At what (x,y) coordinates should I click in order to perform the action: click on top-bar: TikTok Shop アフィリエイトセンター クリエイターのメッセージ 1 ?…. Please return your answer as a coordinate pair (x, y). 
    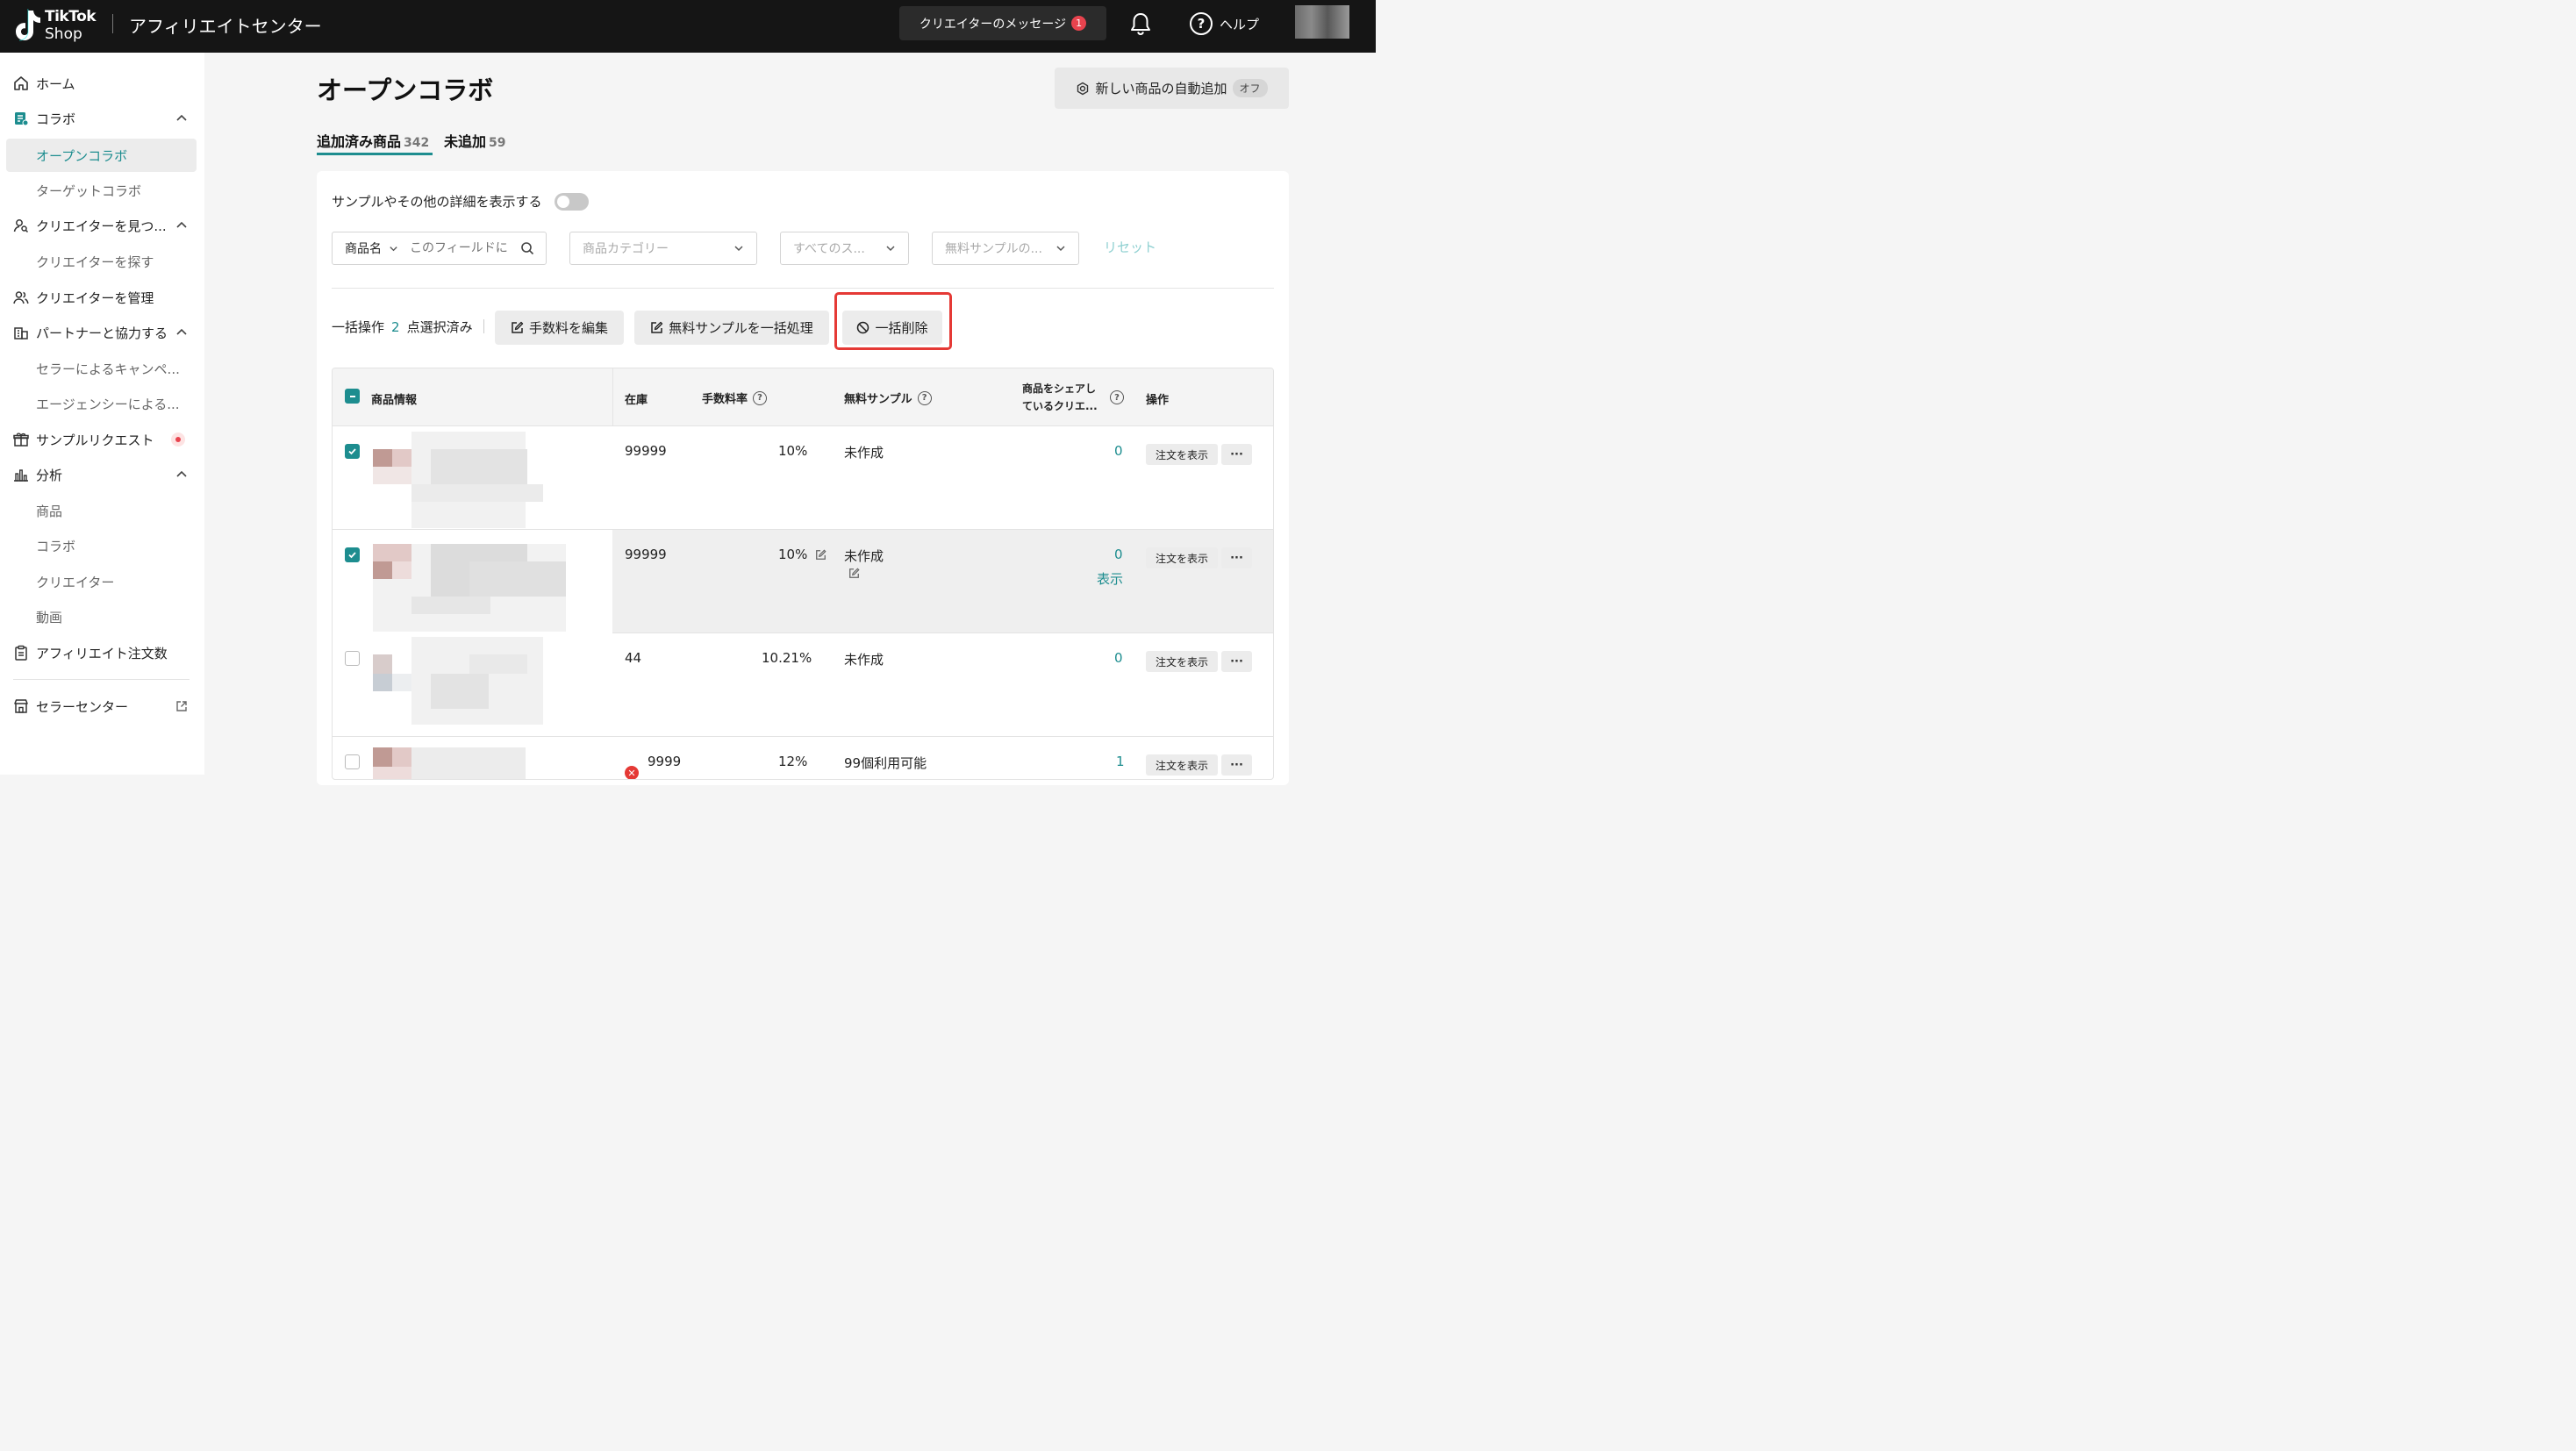
    Looking at the image, I should click on (688, 26).